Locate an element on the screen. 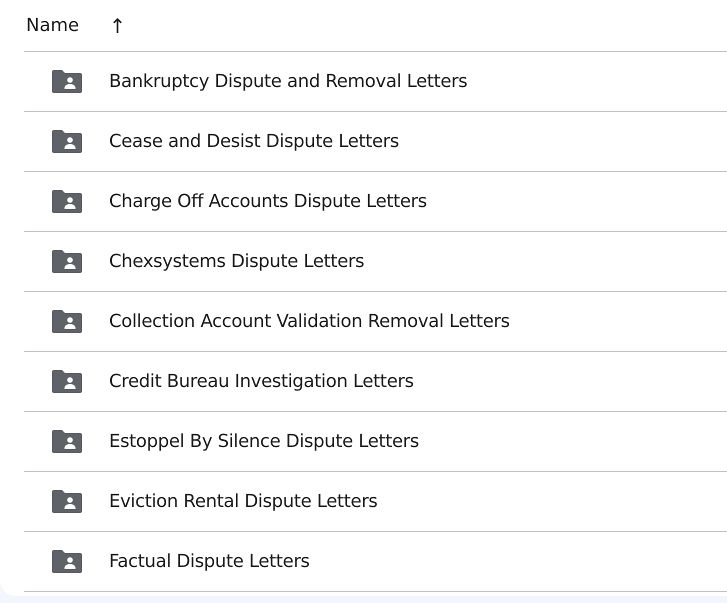  folder-row: Cease and Desist Dispute Letters is located at coordinates (375, 142).